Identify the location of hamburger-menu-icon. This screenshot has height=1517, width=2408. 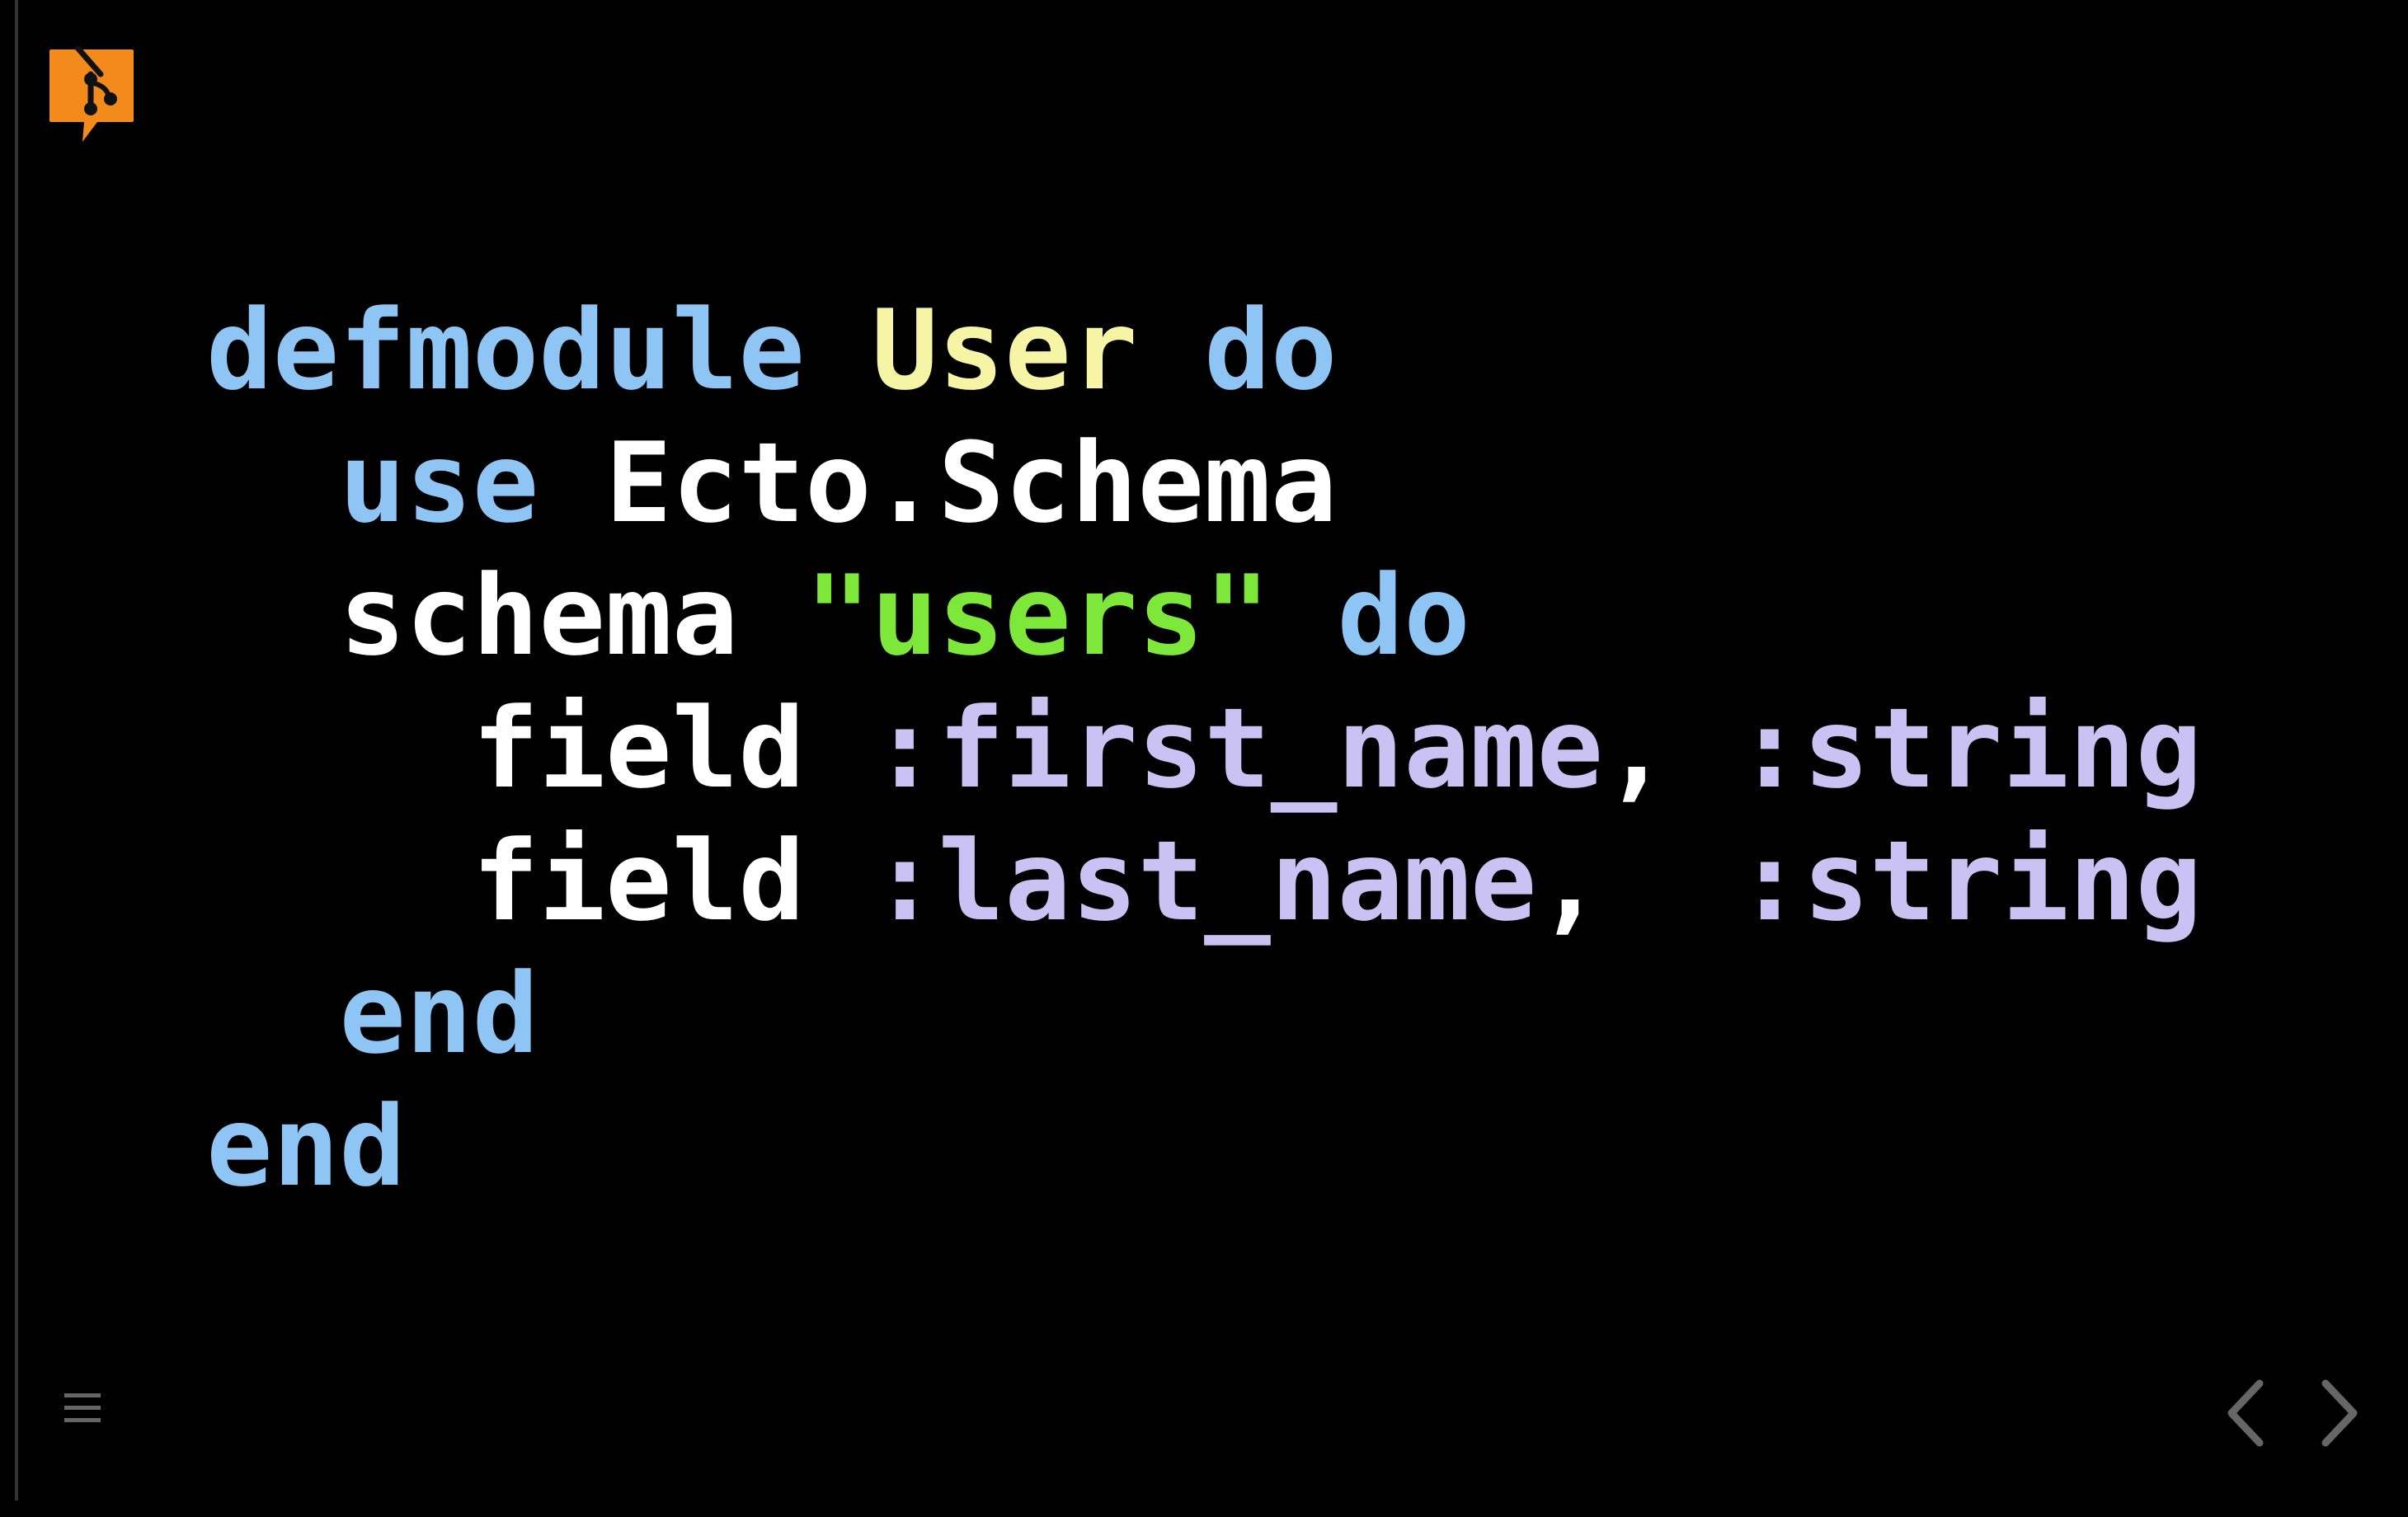
(83, 1408).